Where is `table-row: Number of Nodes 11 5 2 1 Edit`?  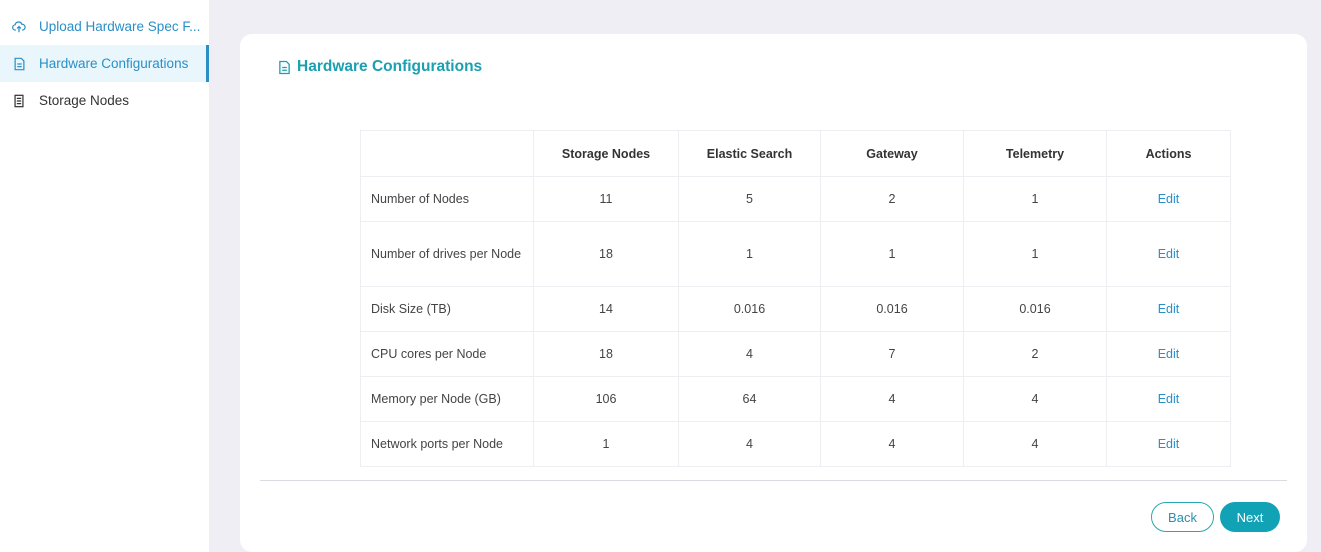 table-row: Number of Nodes 11 5 2 1 Edit is located at coordinates (795, 199).